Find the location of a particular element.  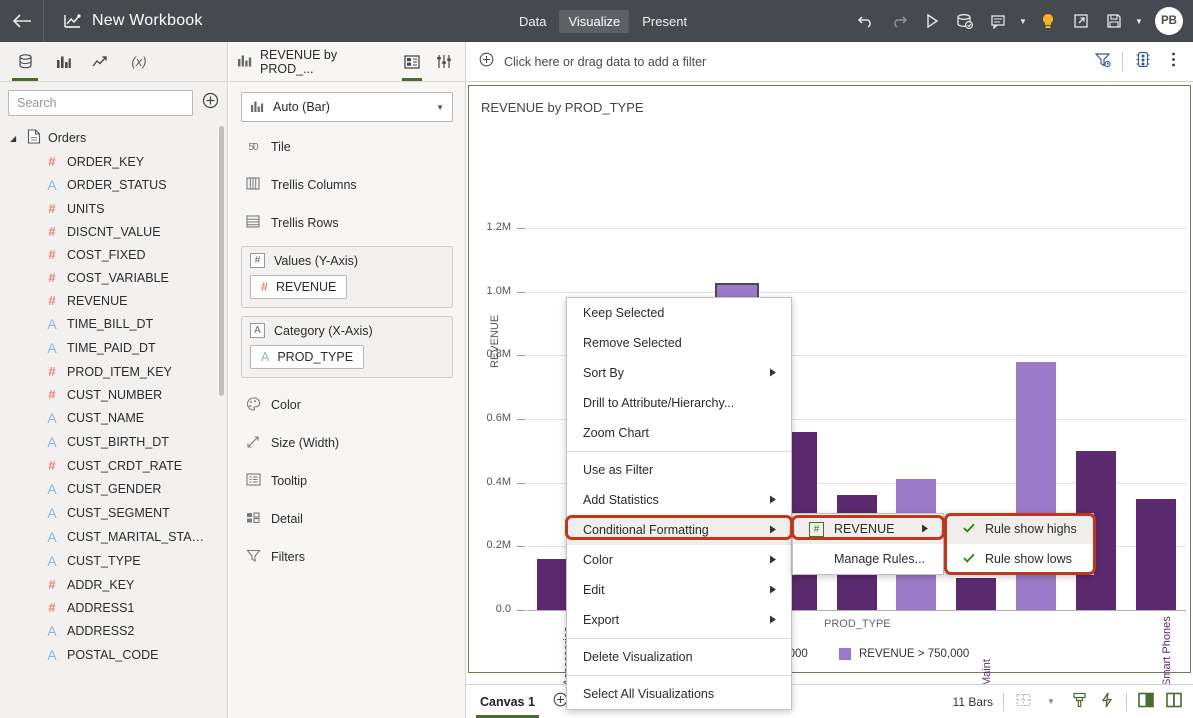

chart-type-select: Auto (Bar) ▼ is located at coordinates (347, 107).